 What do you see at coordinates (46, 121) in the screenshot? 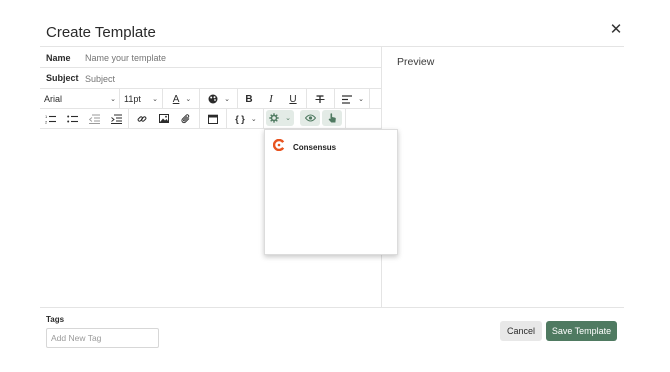
I see `svg-text: 2` at bounding box center [46, 121].